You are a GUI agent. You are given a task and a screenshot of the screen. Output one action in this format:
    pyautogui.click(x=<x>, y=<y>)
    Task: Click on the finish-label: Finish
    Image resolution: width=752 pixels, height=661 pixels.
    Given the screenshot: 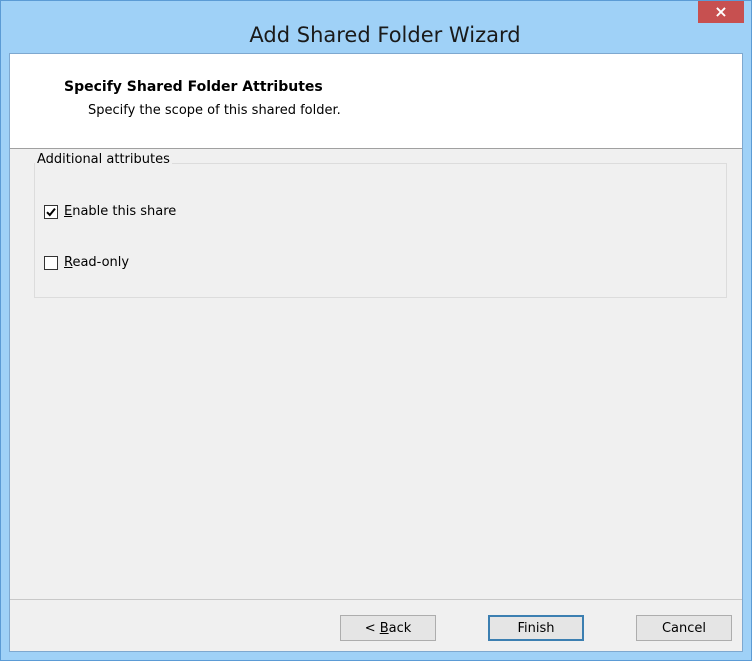 What is the action you would take?
    pyautogui.click(x=536, y=628)
    